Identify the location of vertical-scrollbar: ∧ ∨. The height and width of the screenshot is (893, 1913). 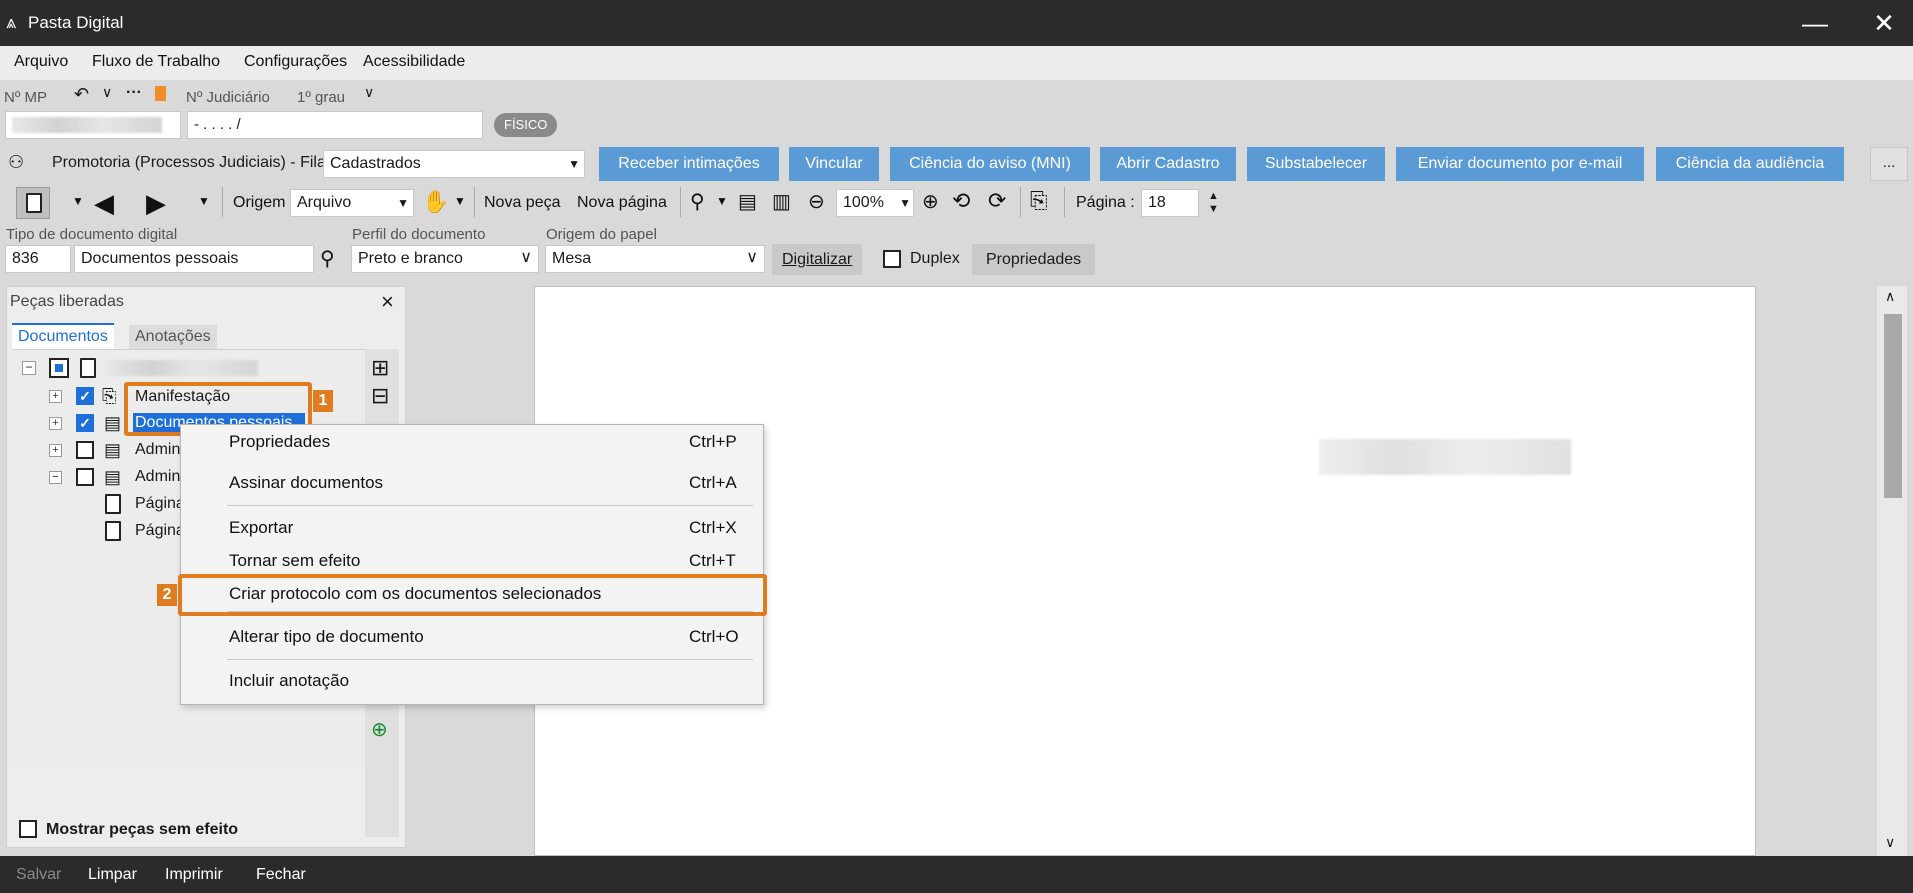
(1892, 571).